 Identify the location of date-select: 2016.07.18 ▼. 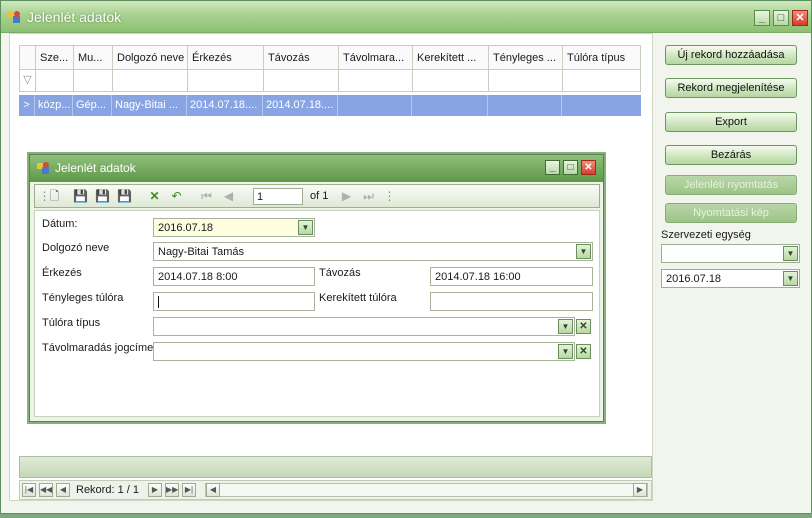
(730, 278).